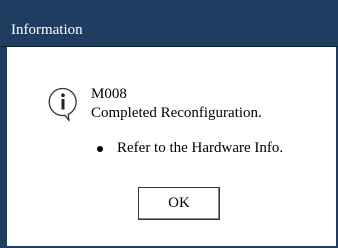  What do you see at coordinates (200, 148) in the screenshot?
I see `bullet-item: Refer to the Hardware Info.` at bounding box center [200, 148].